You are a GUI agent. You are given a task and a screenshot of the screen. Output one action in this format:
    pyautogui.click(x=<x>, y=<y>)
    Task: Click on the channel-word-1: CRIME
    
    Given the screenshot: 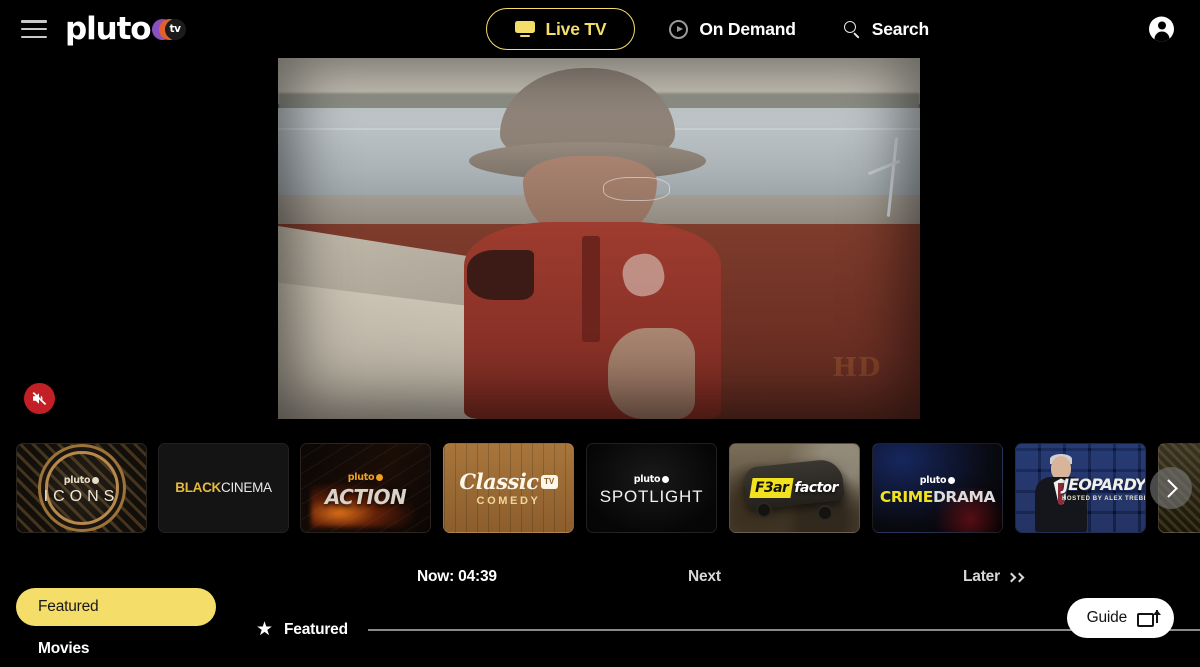 What is the action you would take?
    pyautogui.click(x=906, y=496)
    